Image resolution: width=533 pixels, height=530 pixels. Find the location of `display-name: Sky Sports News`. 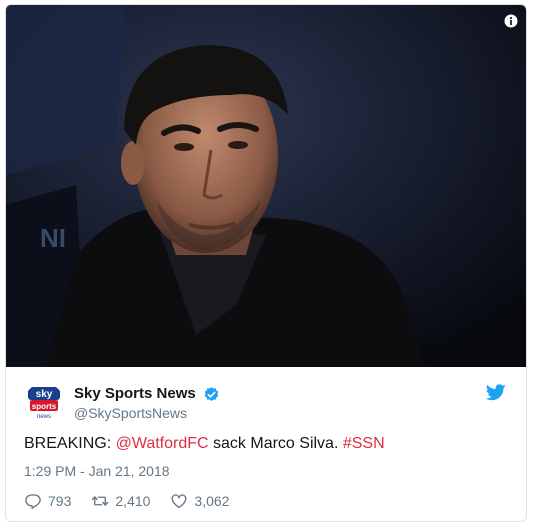

display-name: Sky Sports News is located at coordinates (135, 394).